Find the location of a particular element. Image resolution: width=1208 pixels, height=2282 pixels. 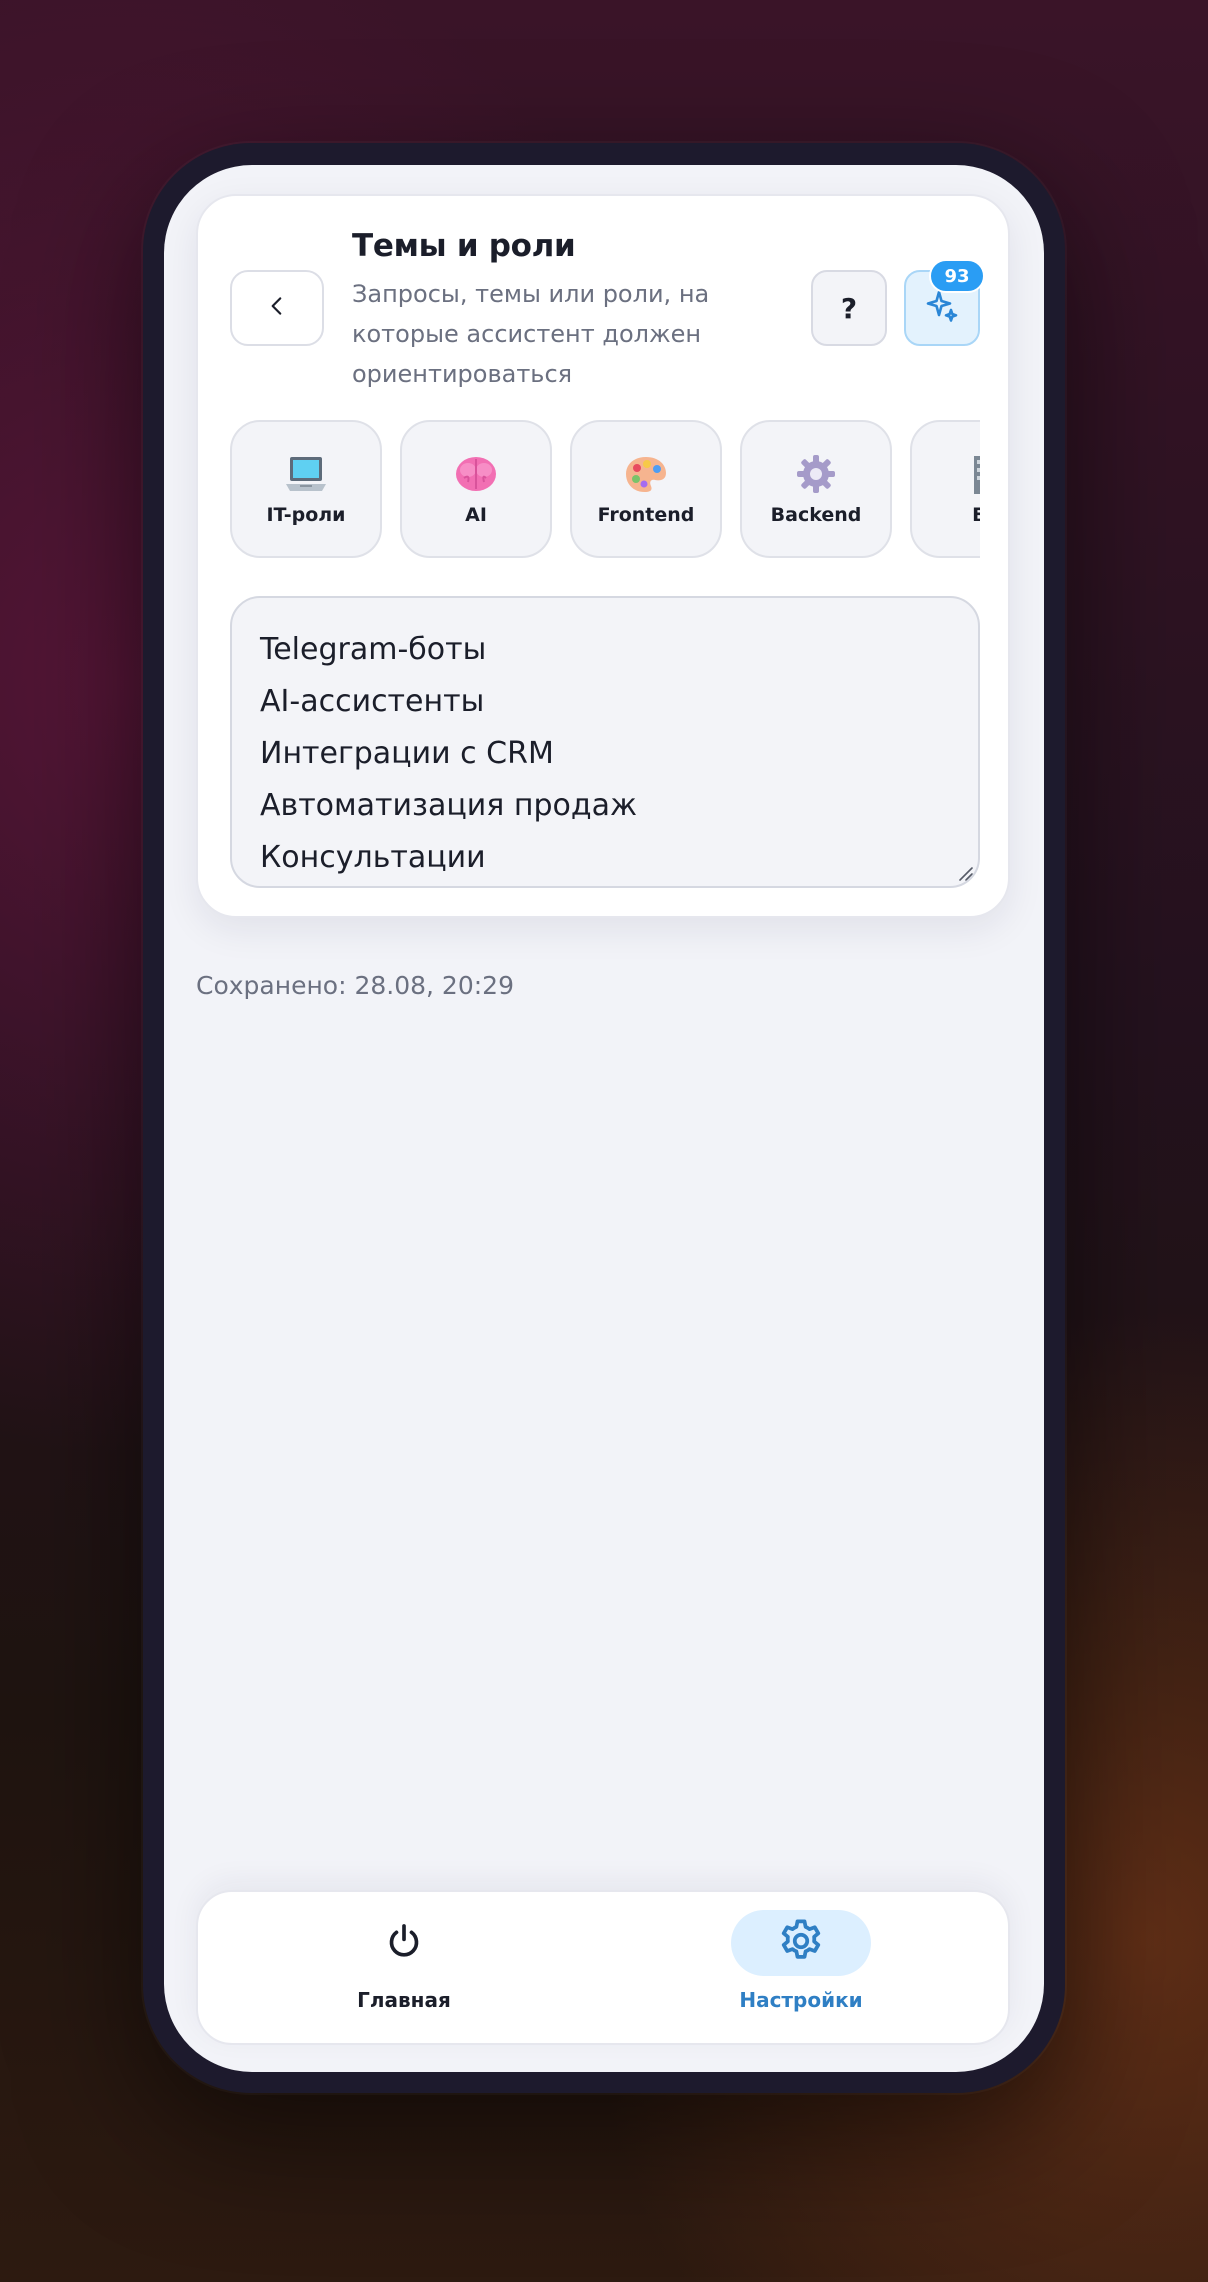

chip-backend: Backend is located at coordinates (816, 489).